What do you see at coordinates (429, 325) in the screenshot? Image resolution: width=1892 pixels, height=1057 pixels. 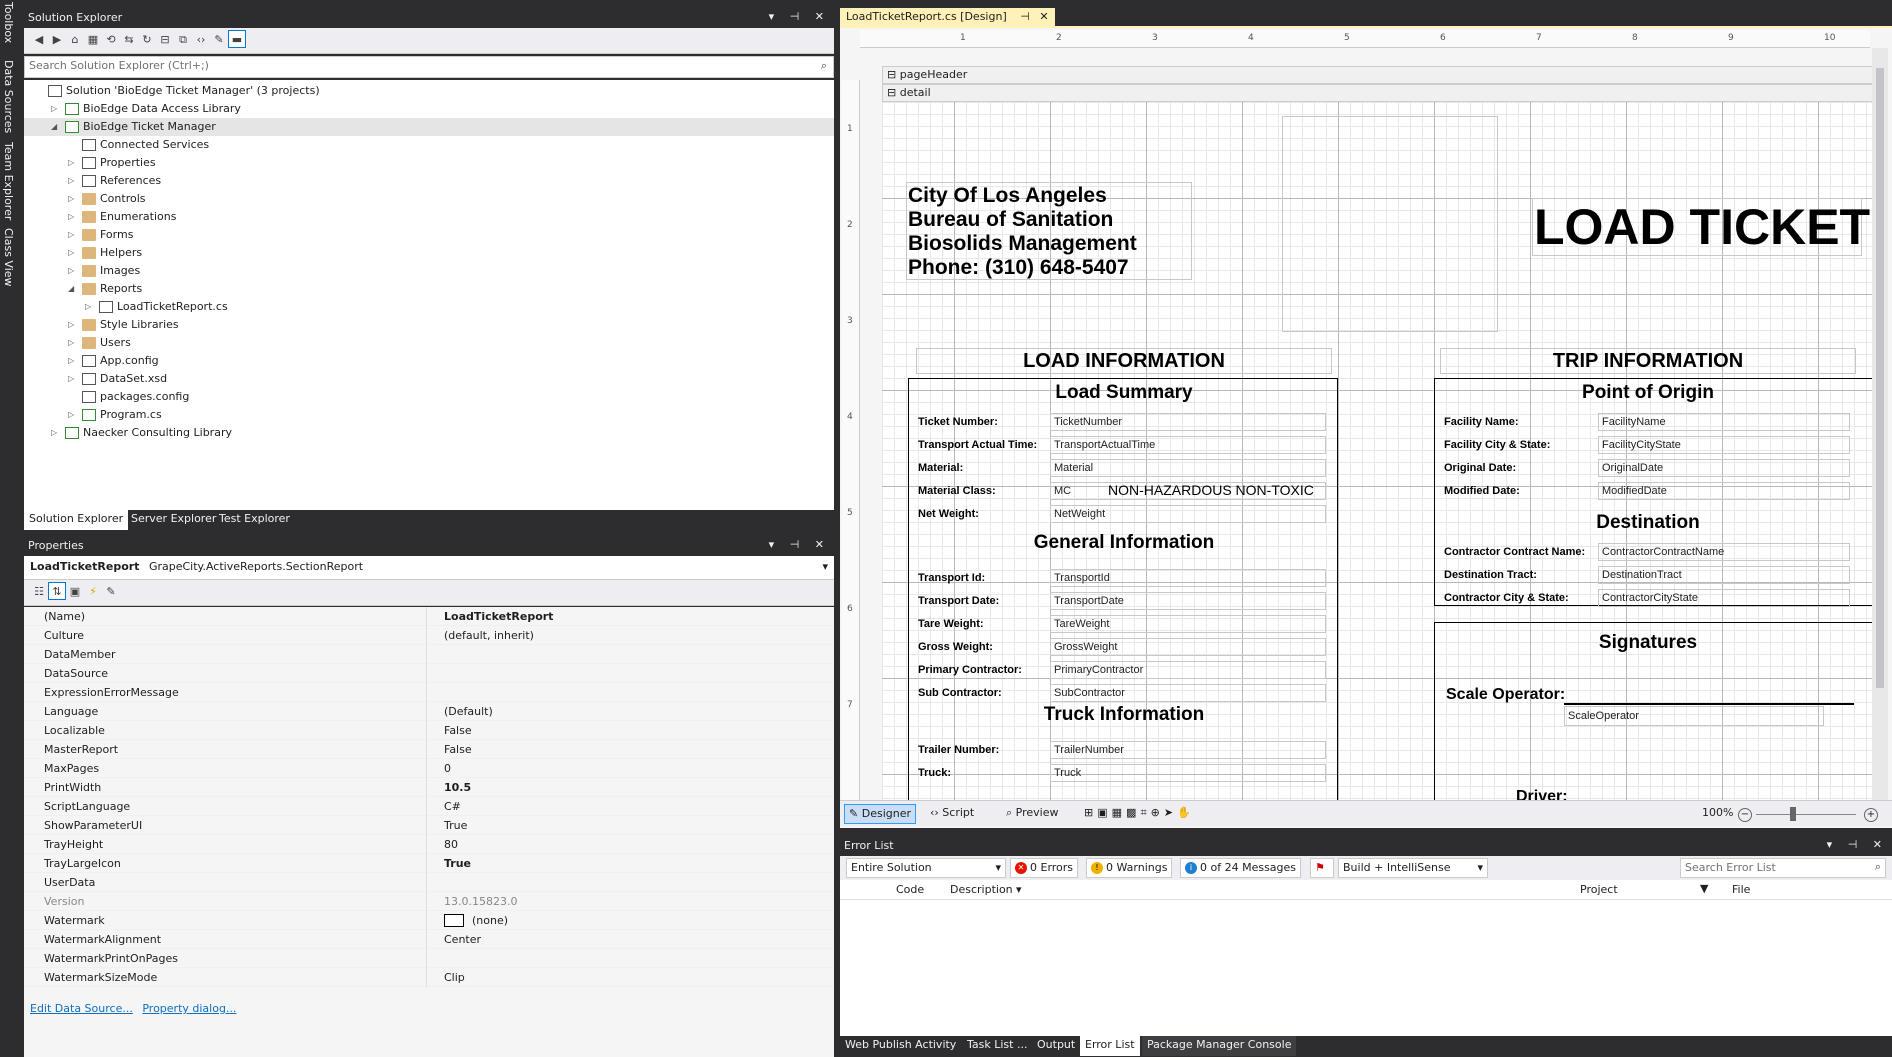 I see `tree-item: ▷ folder-icon Style Libraries` at bounding box center [429, 325].